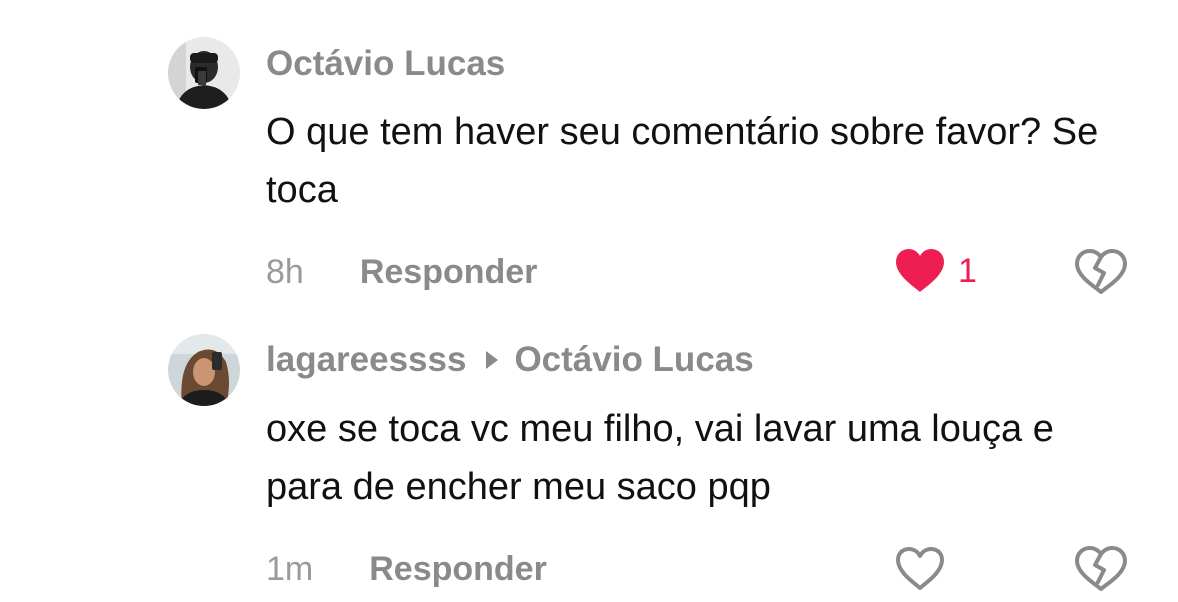 The width and height of the screenshot is (1178, 602). I want to click on like-button, so click(920, 569).